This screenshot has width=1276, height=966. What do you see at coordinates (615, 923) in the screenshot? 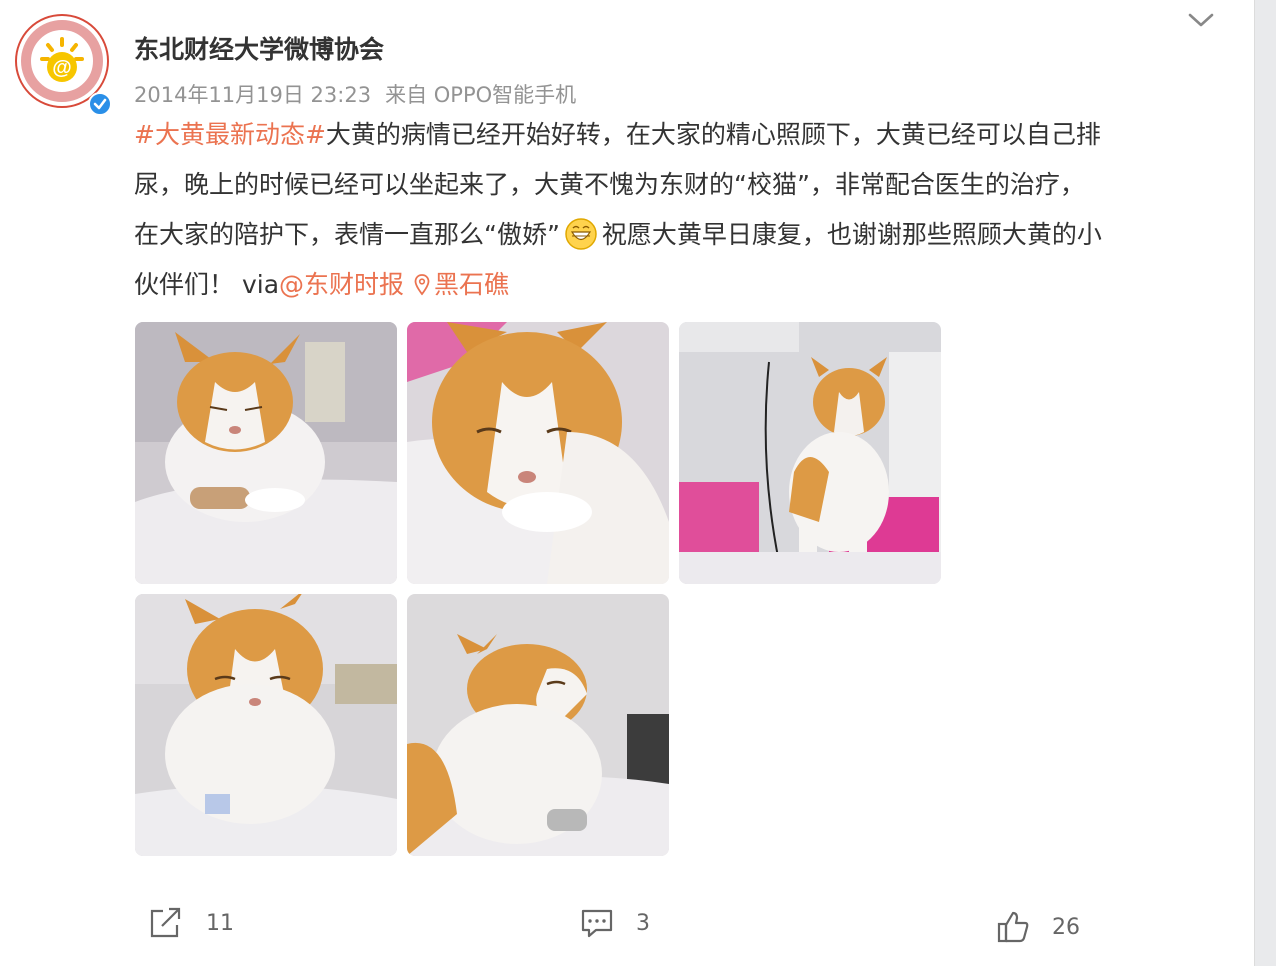
I see `comment-button: 3` at bounding box center [615, 923].